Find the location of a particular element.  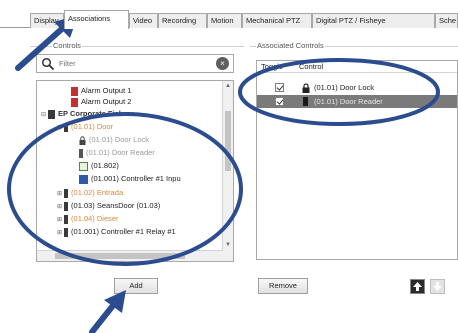

filter-input is located at coordinates (134, 63).